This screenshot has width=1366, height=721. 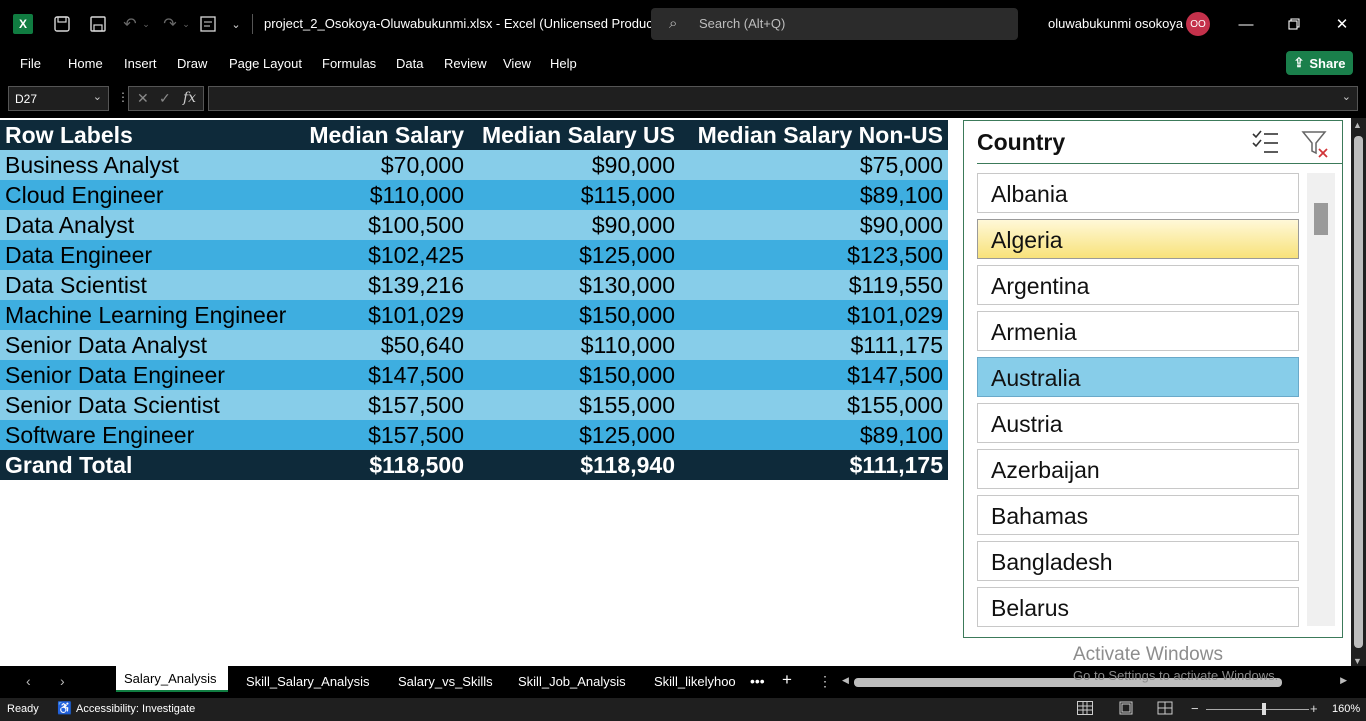 What do you see at coordinates (98, 24) in the screenshot?
I see `save-icon` at bounding box center [98, 24].